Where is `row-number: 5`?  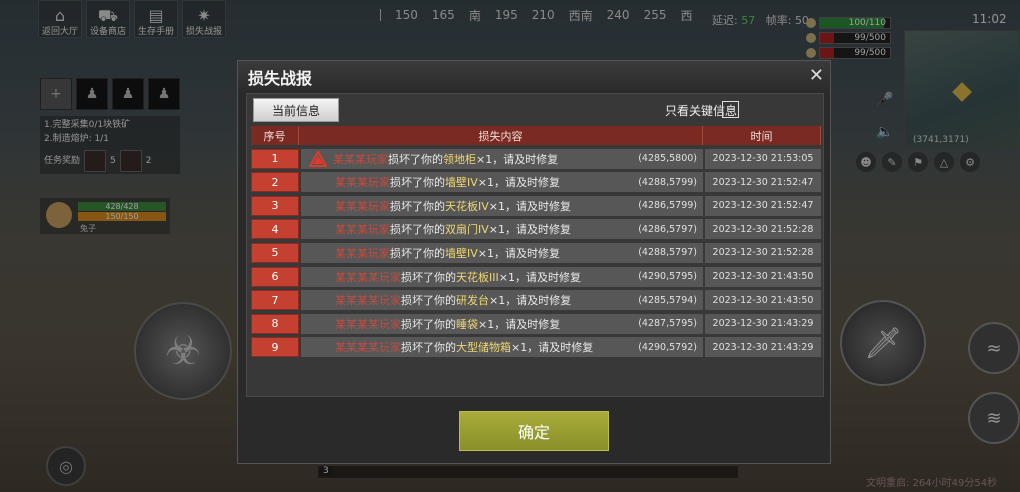
row-number: 5 is located at coordinates (275, 252).